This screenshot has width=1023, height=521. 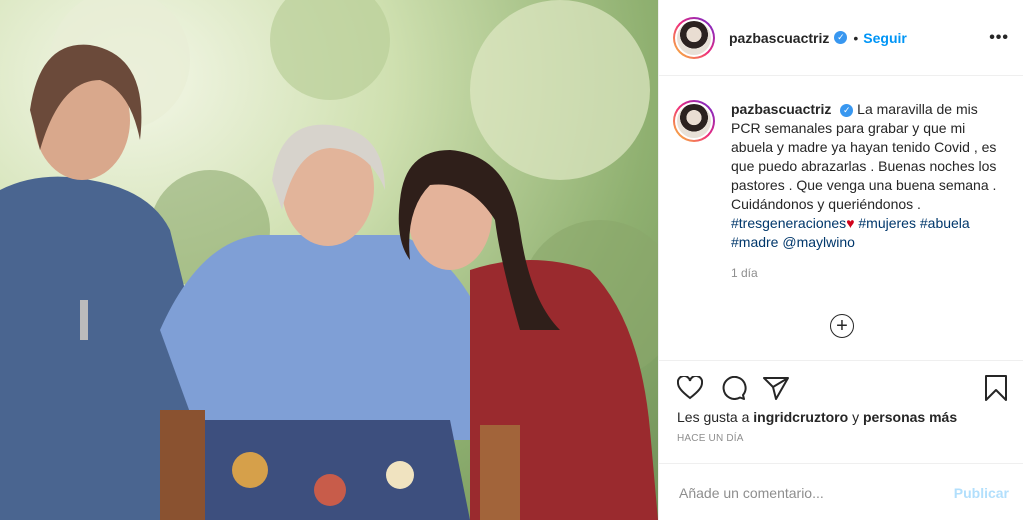 I want to click on author-username: pazbascuactriz, so click(x=779, y=38).